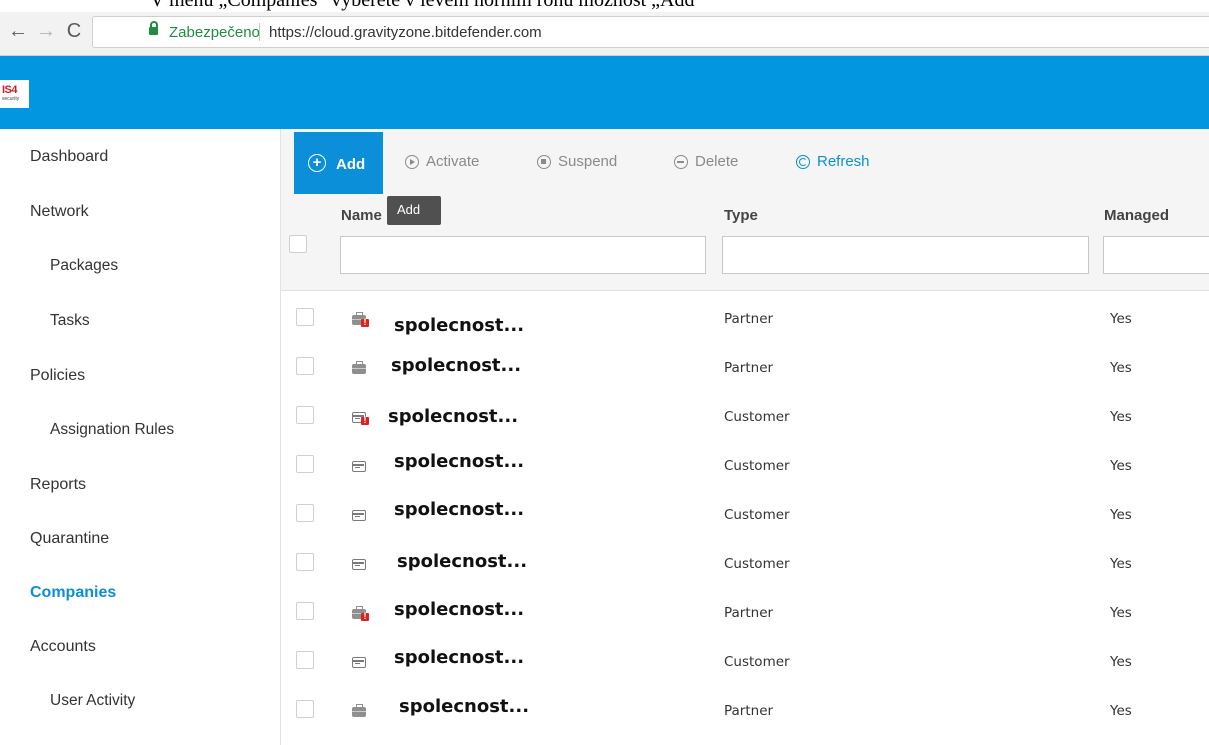  What do you see at coordinates (70, 321) in the screenshot?
I see `sidebar-item-tasks: Tasks` at bounding box center [70, 321].